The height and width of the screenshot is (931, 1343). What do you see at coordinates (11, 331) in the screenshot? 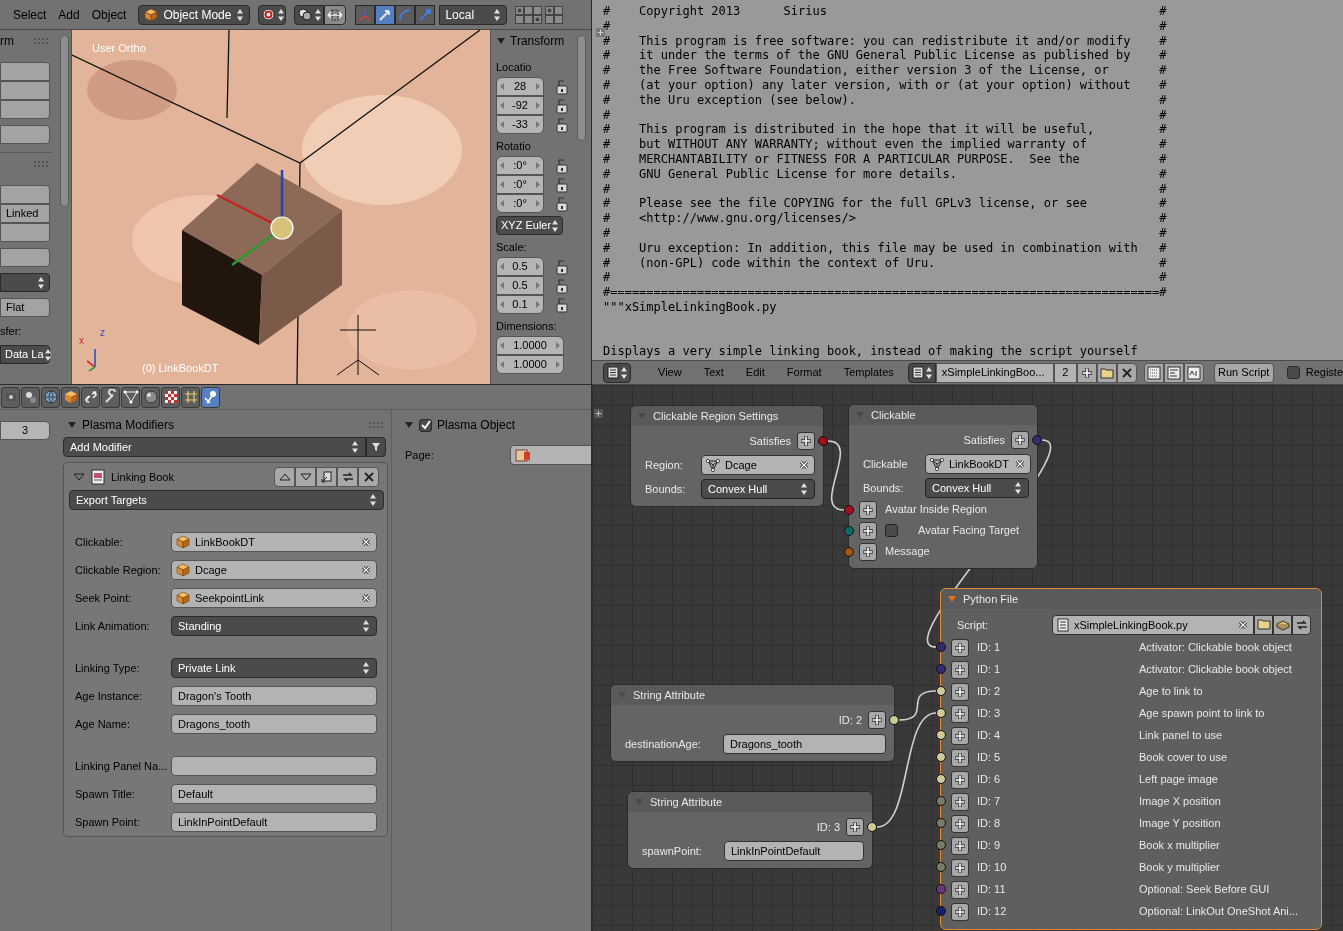
I see `shelf-label: sfer:` at bounding box center [11, 331].